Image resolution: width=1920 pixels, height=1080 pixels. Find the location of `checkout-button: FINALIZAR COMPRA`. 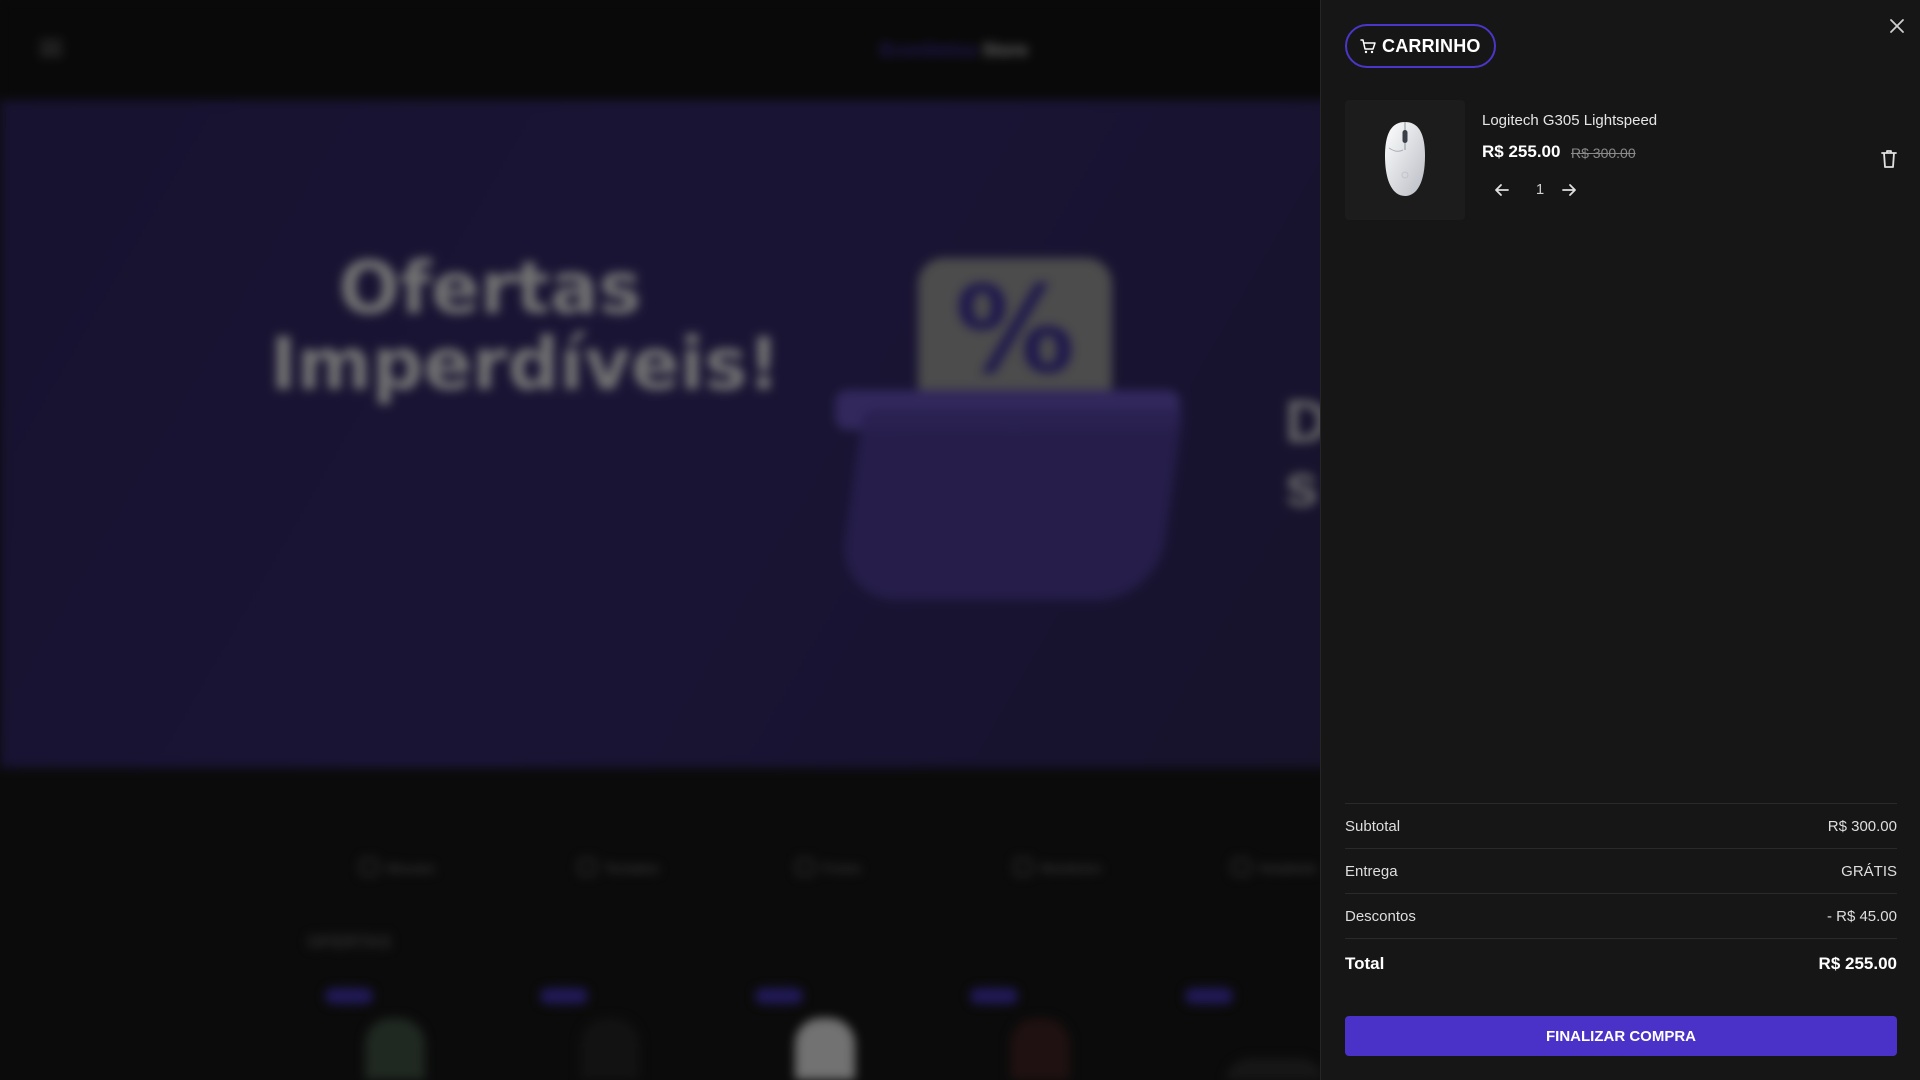

checkout-button: FINALIZAR COMPRA is located at coordinates (1621, 1036).